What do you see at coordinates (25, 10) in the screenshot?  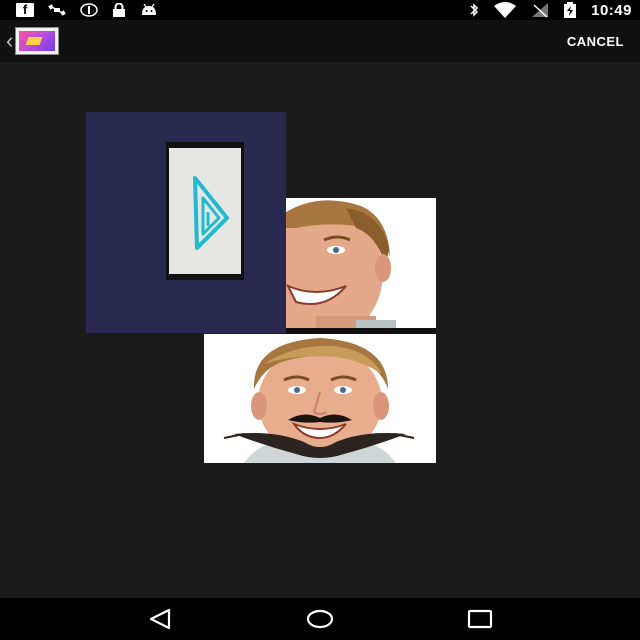 I see `facebook-icon: f` at bounding box center [25, 10].